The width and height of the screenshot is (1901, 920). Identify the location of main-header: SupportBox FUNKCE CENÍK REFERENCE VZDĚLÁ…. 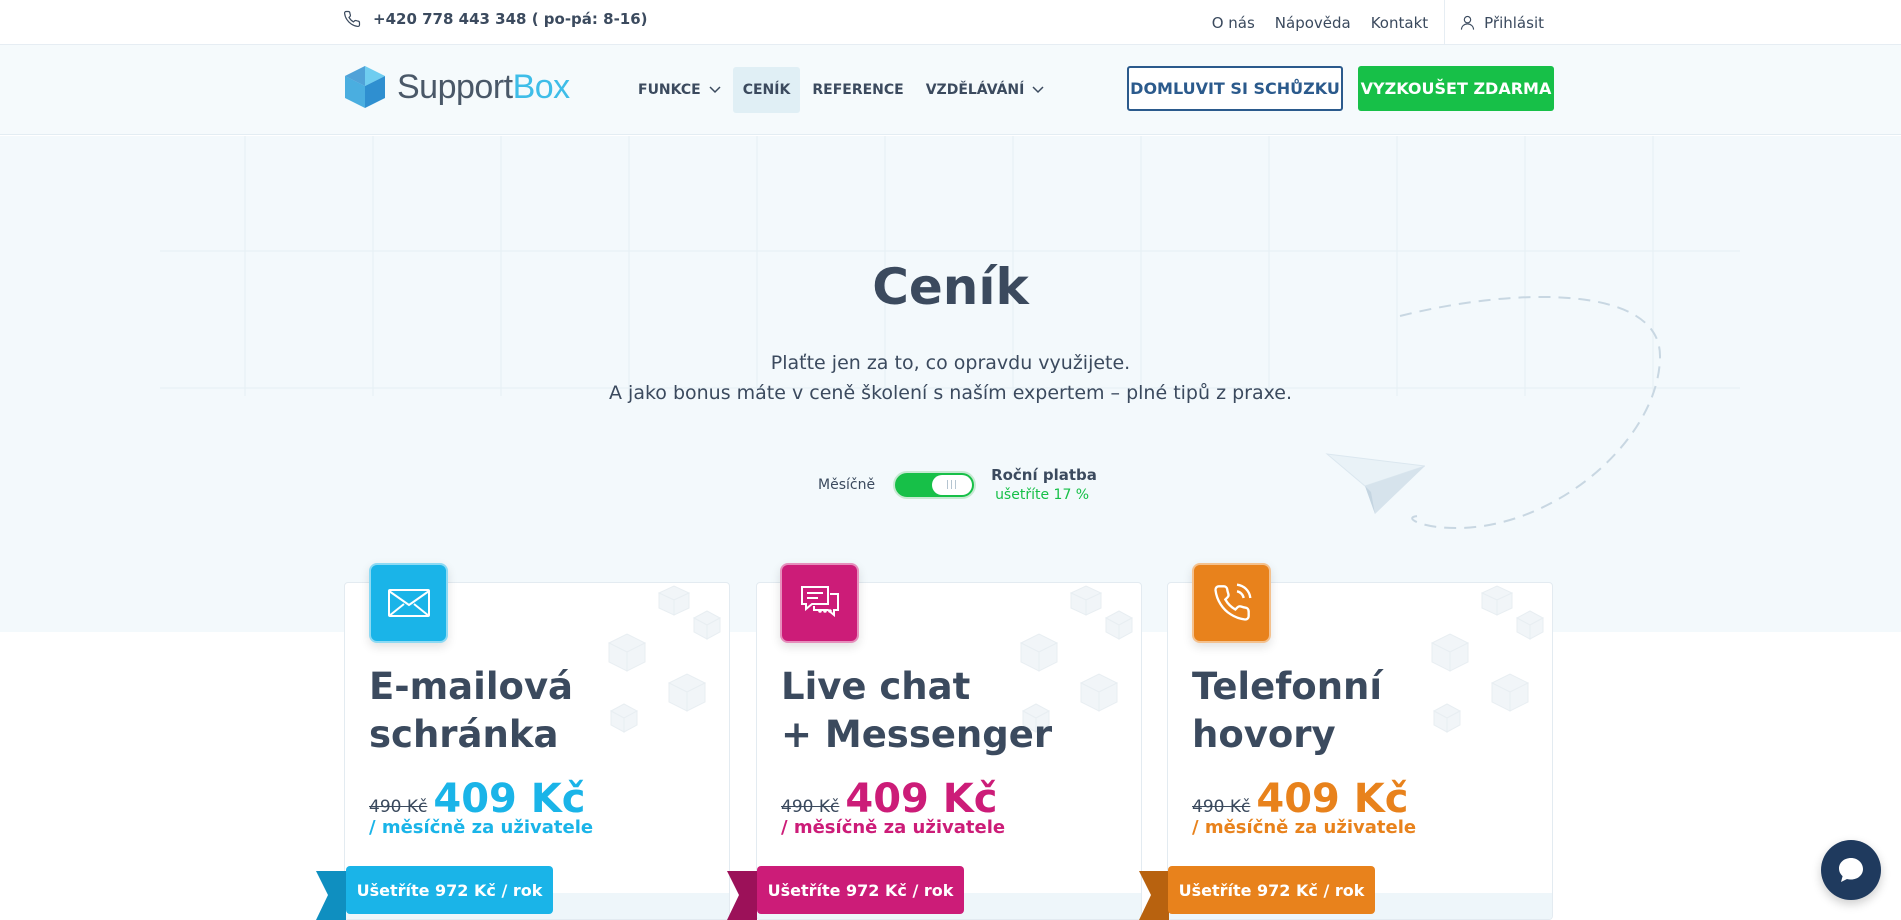
(950, 90).